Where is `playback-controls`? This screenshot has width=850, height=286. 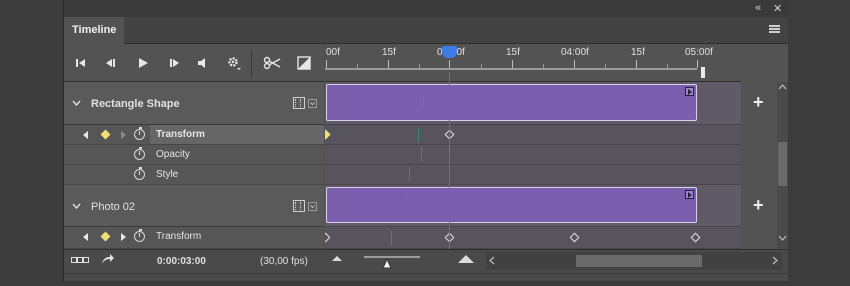
playback-controls is located at coordinates (194, 63).